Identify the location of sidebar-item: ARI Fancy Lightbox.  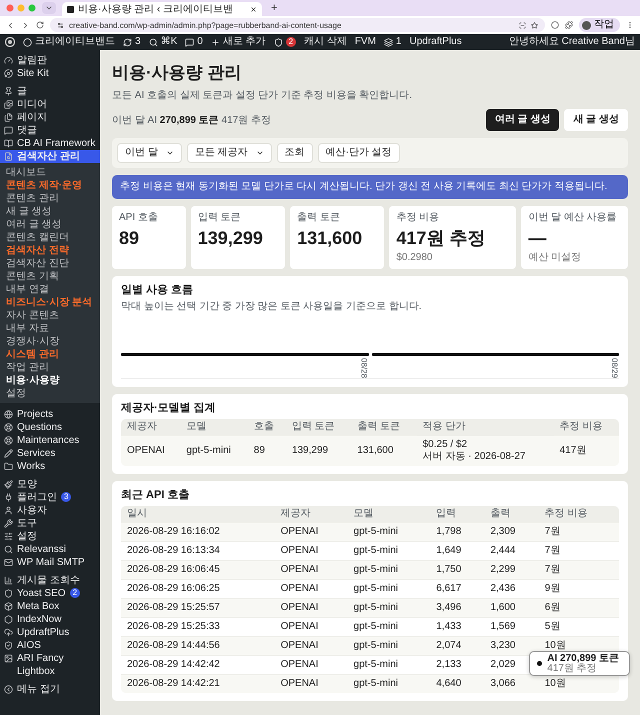
(50, 665).